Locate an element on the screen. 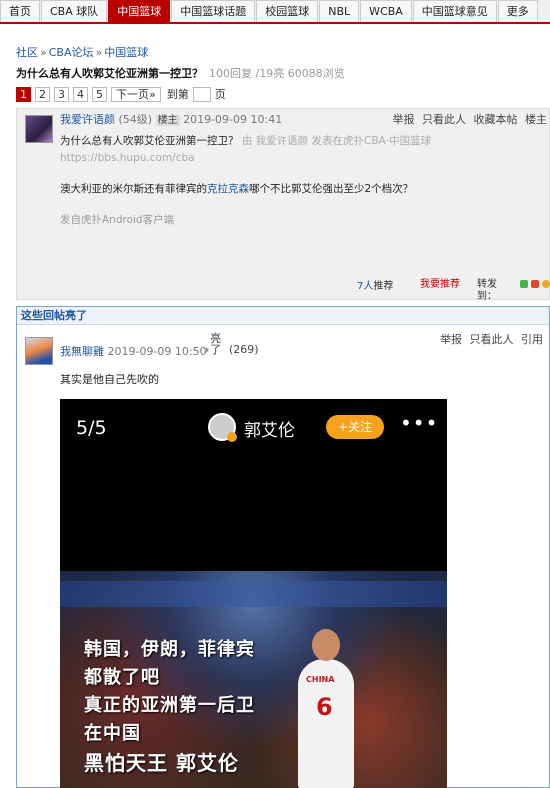  follow-button: +关注 is located at coordinates (355, 427).